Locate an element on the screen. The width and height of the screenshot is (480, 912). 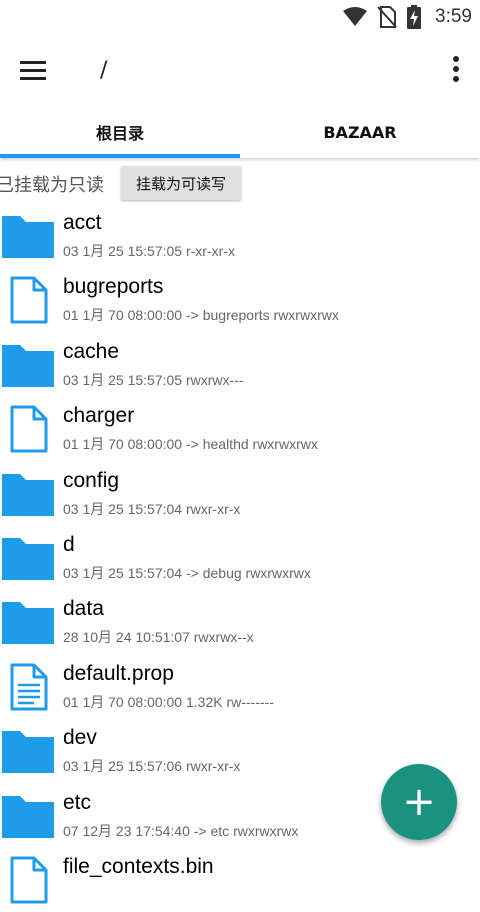
no-sim-icon is located at coordinates (387, 17).